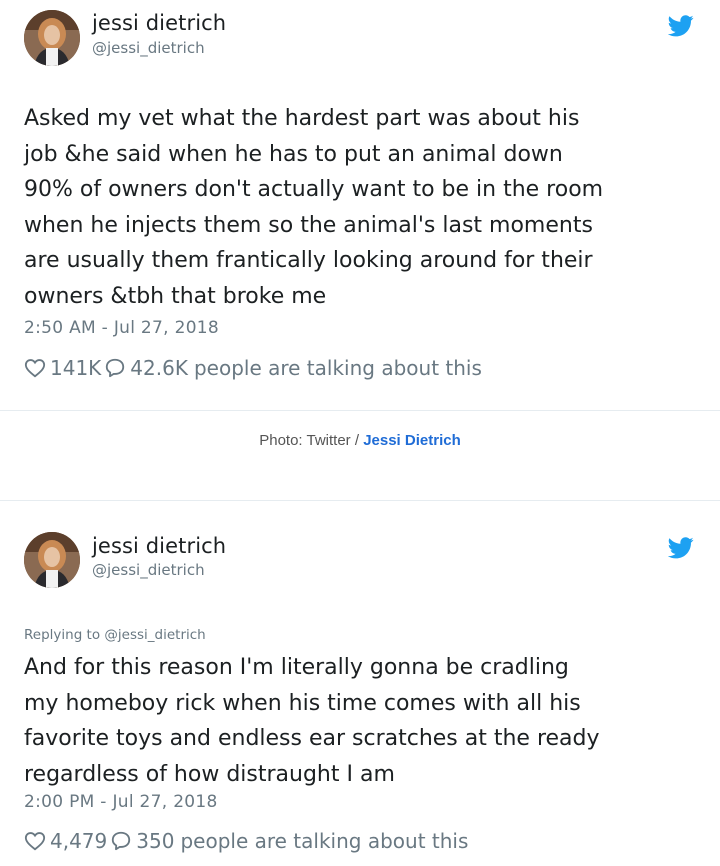  I want to click on like-count: 4,479, so click(78, 841).